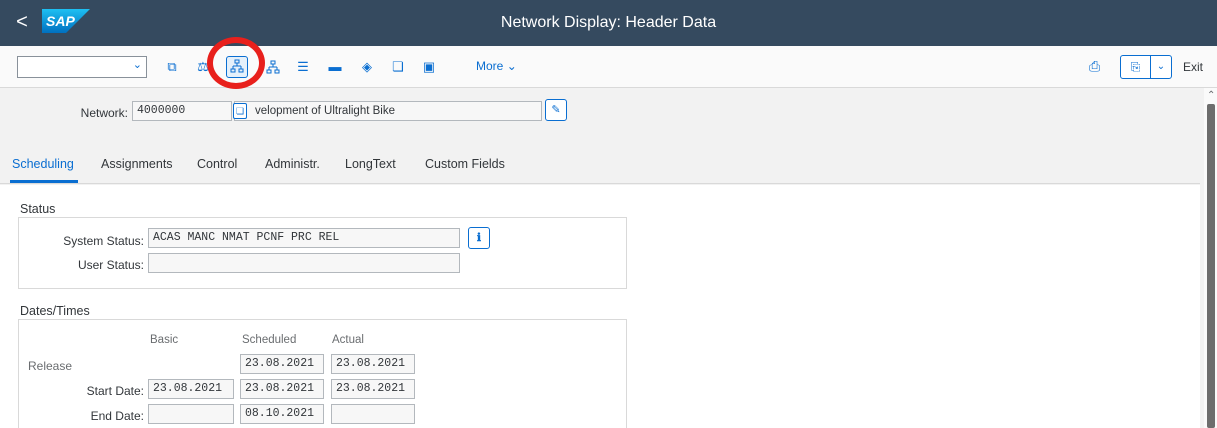  I want to click on column-actual: Actual, so click(348, 340).